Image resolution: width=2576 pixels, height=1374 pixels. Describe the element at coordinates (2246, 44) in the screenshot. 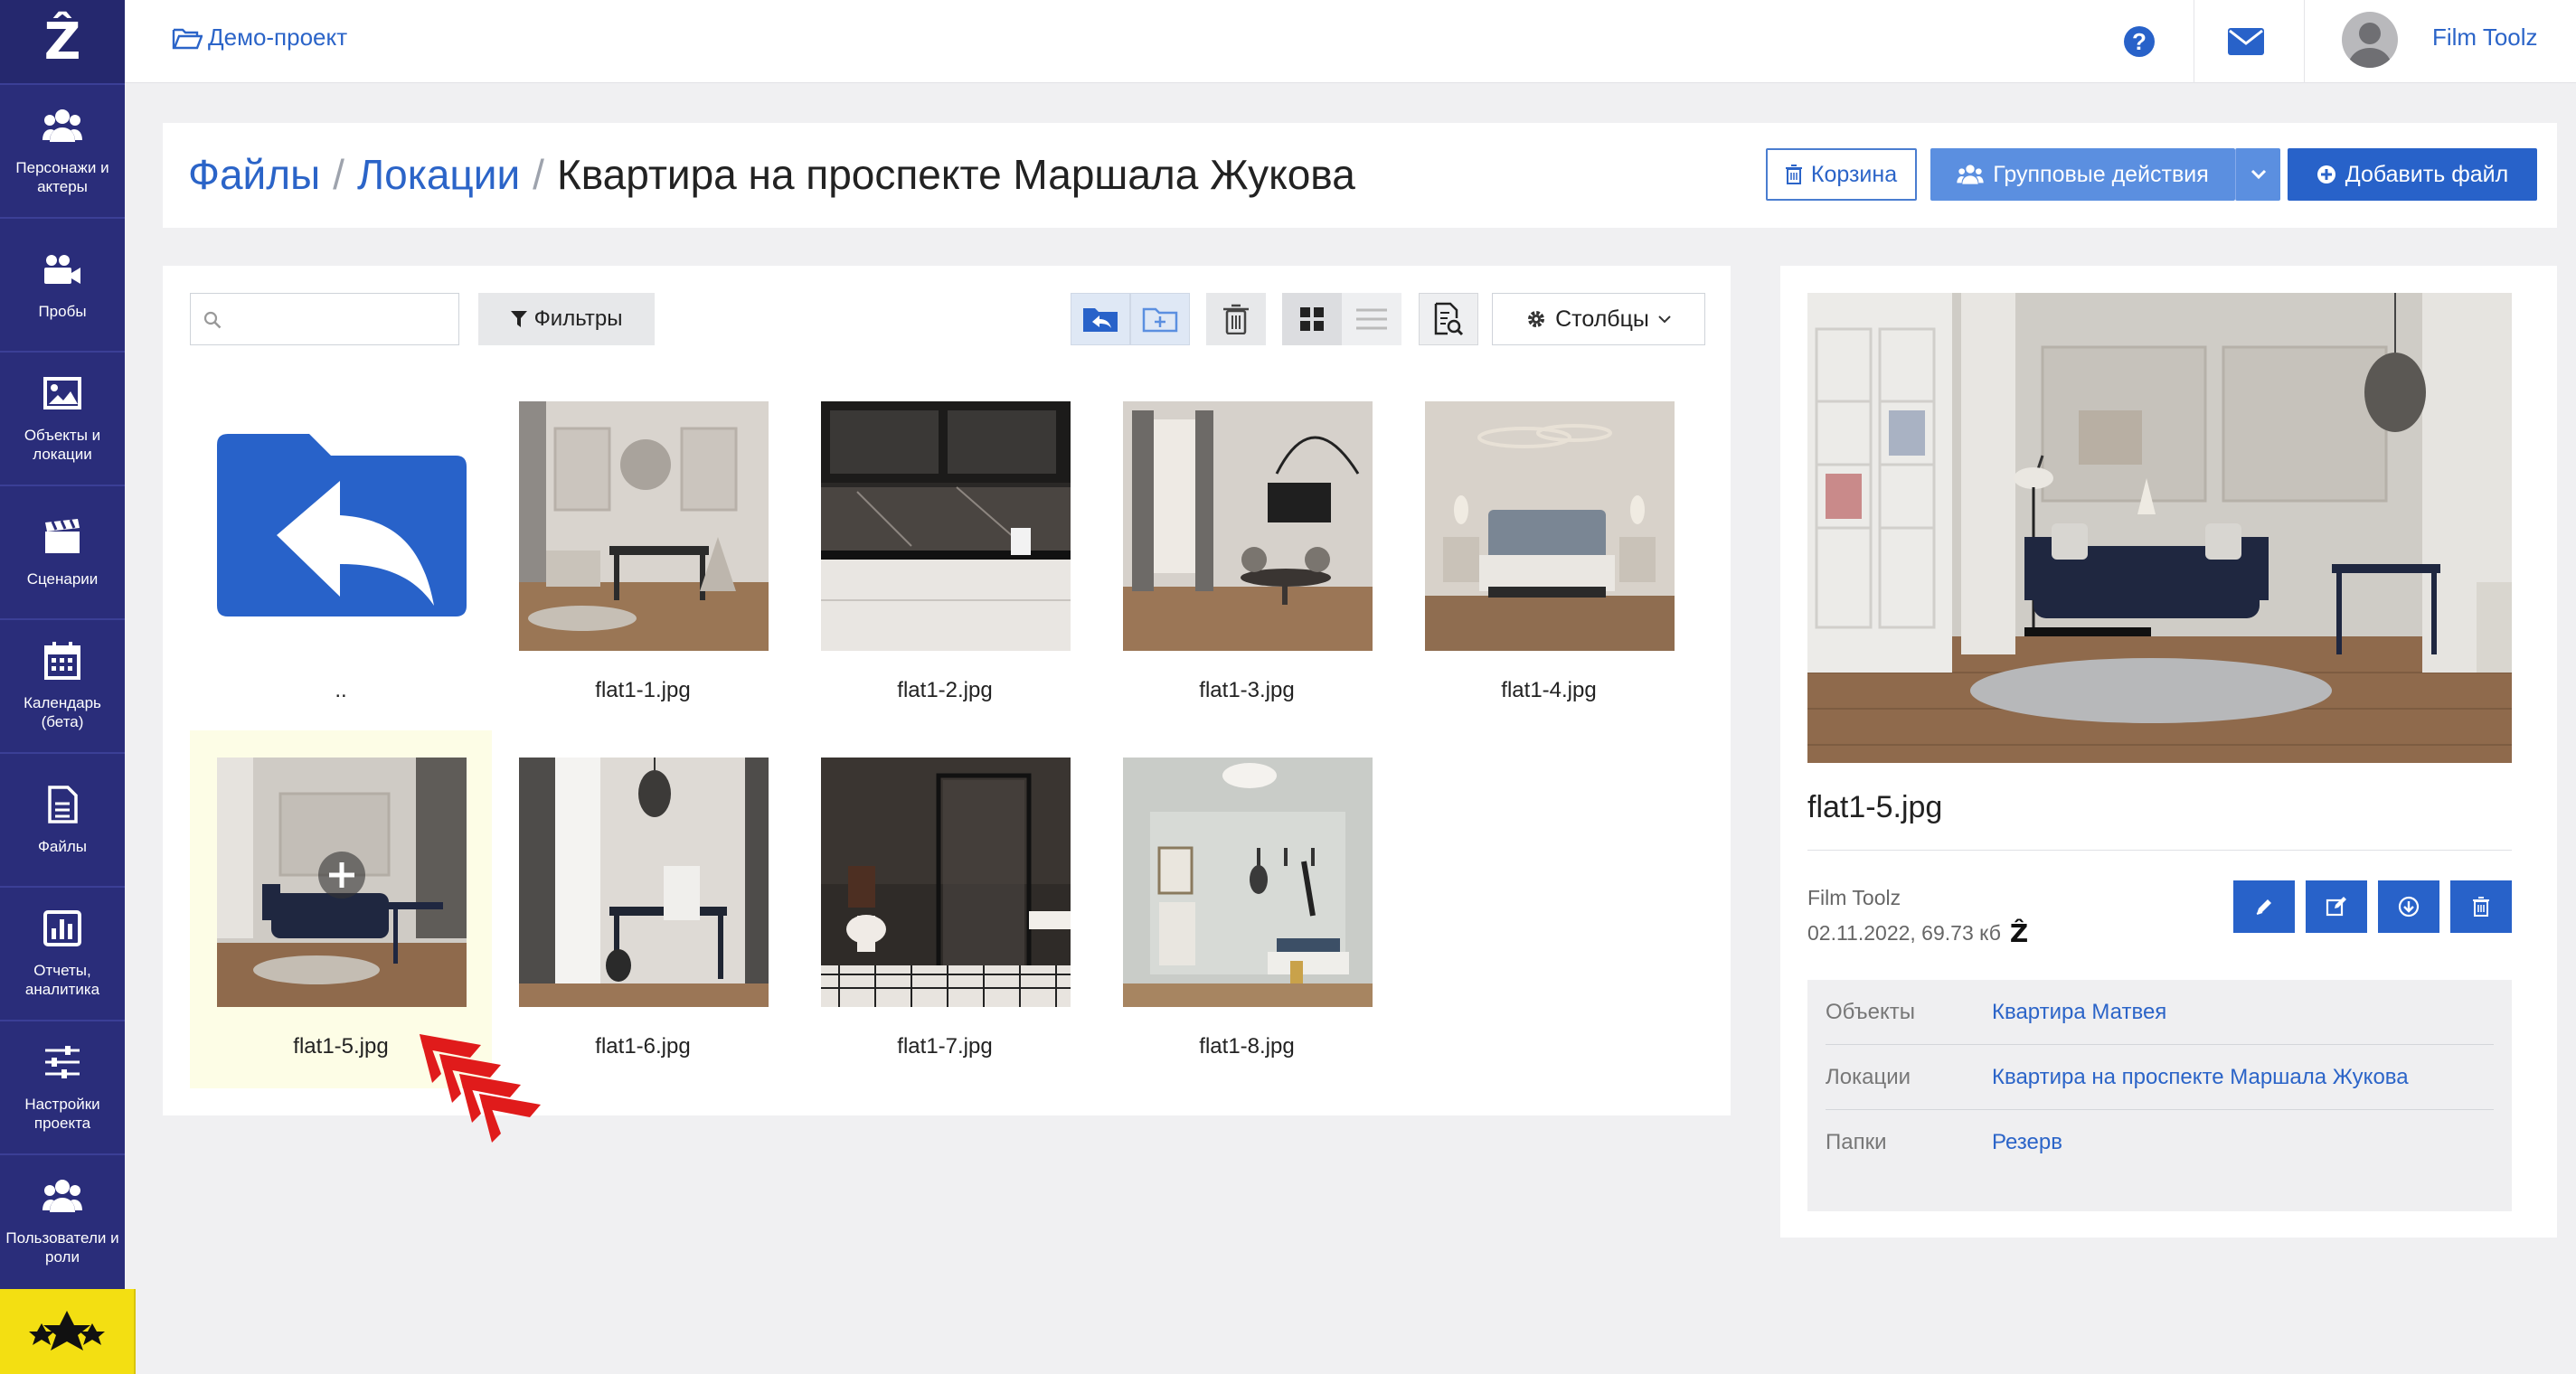

I see `mail-icon` at that location.